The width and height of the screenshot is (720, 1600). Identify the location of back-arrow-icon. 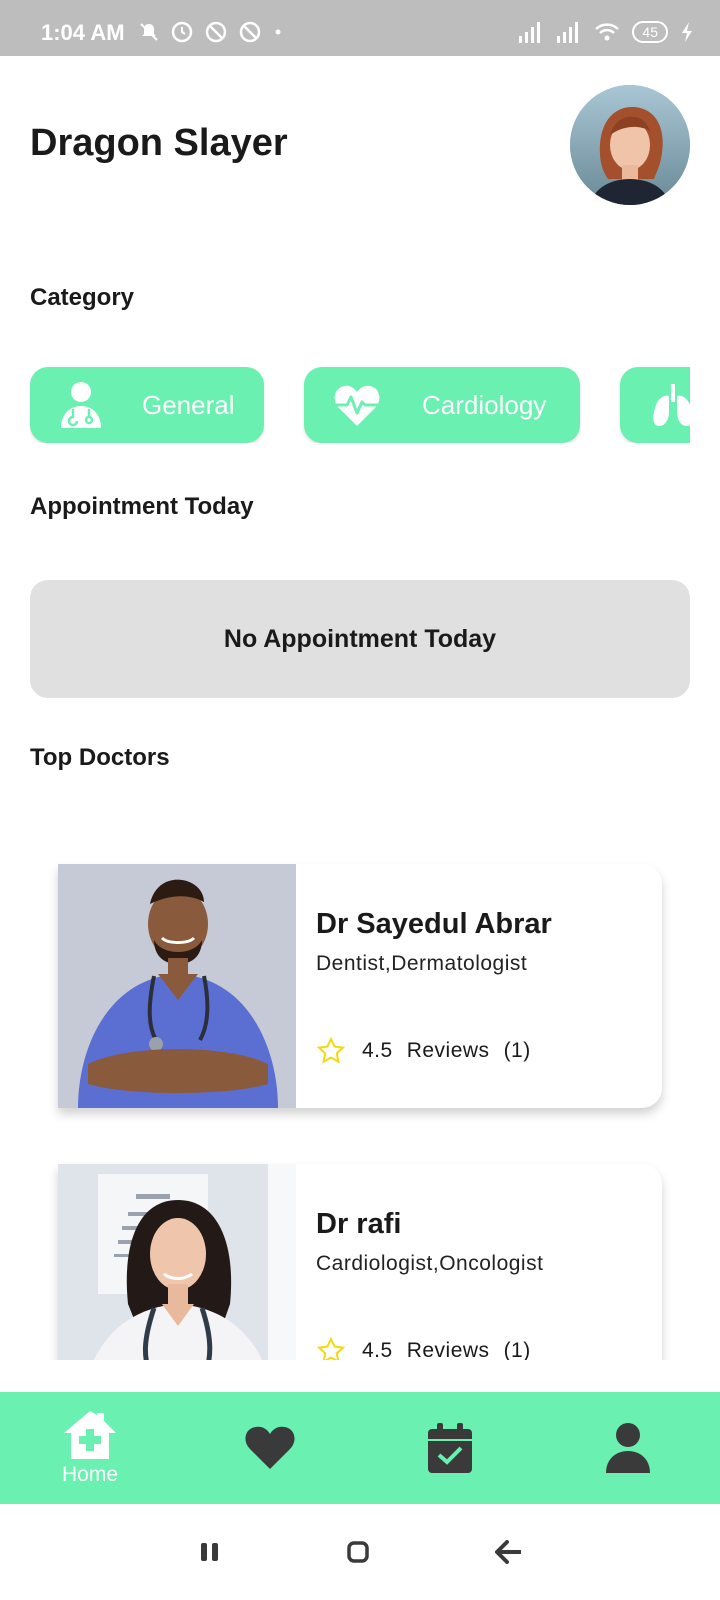
(508, 1552).